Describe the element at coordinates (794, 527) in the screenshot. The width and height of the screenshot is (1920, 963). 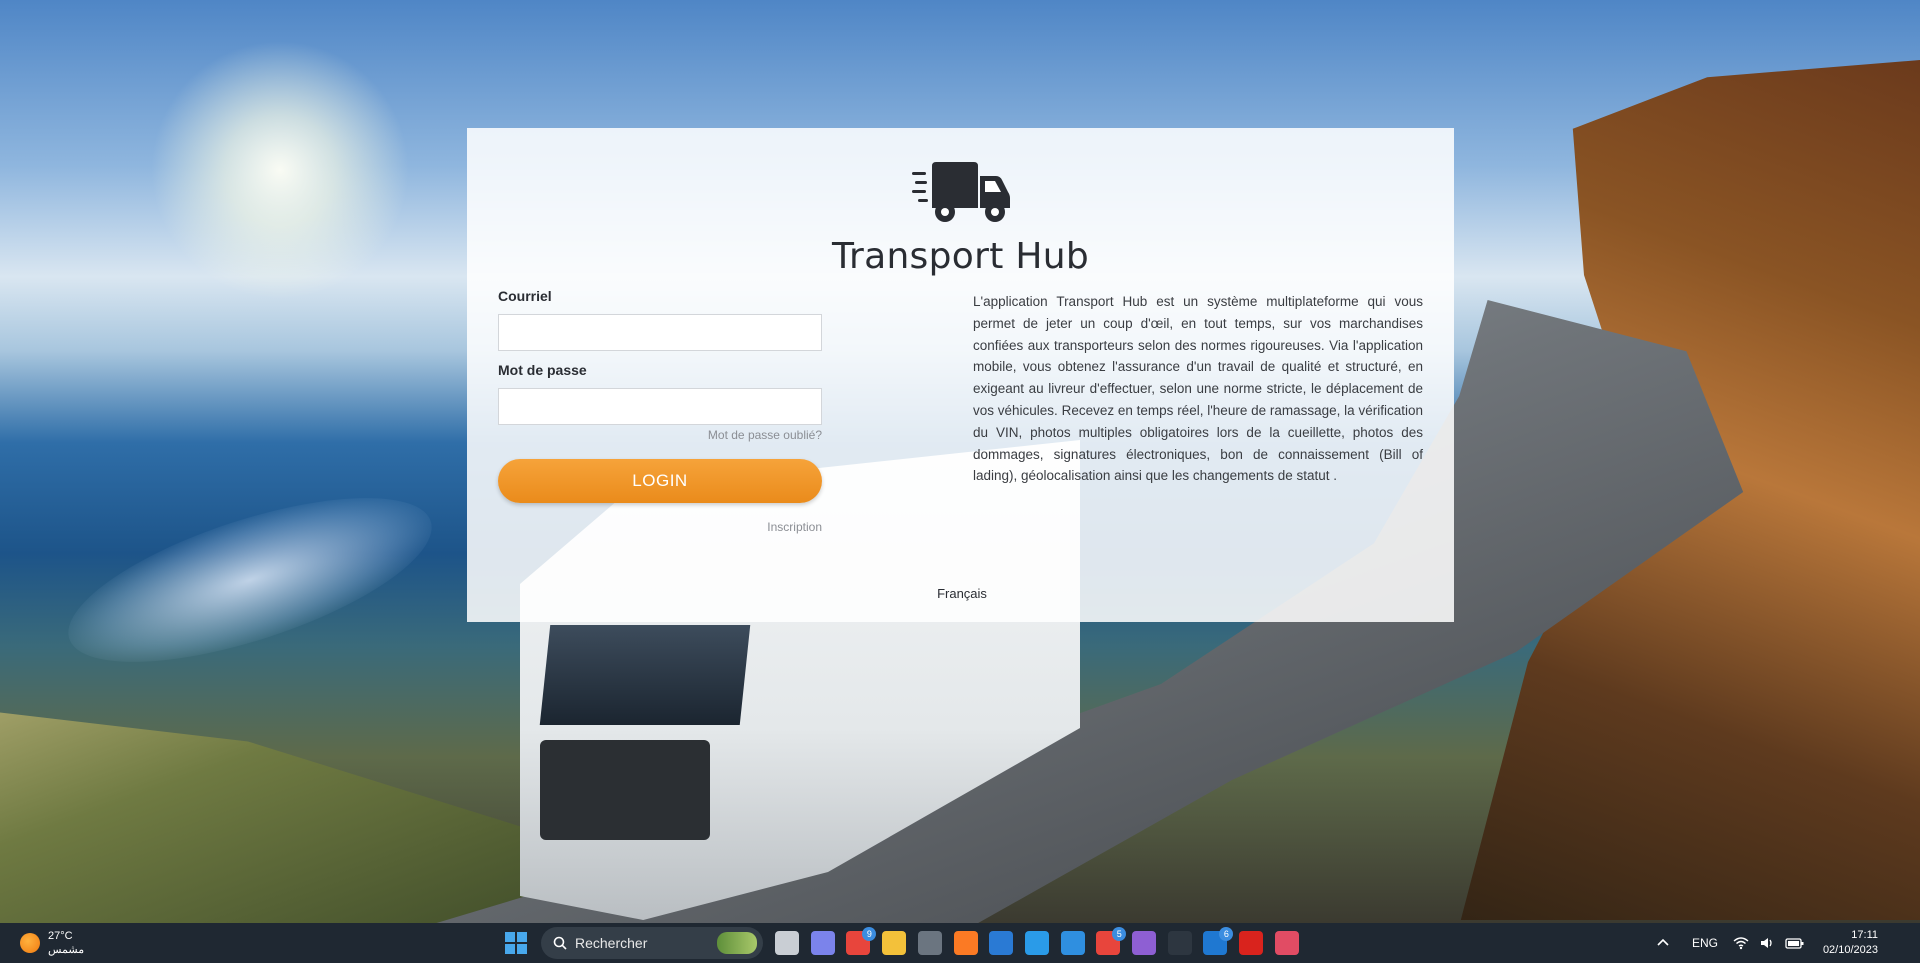
I see `signup-link: Inscription` at that location.